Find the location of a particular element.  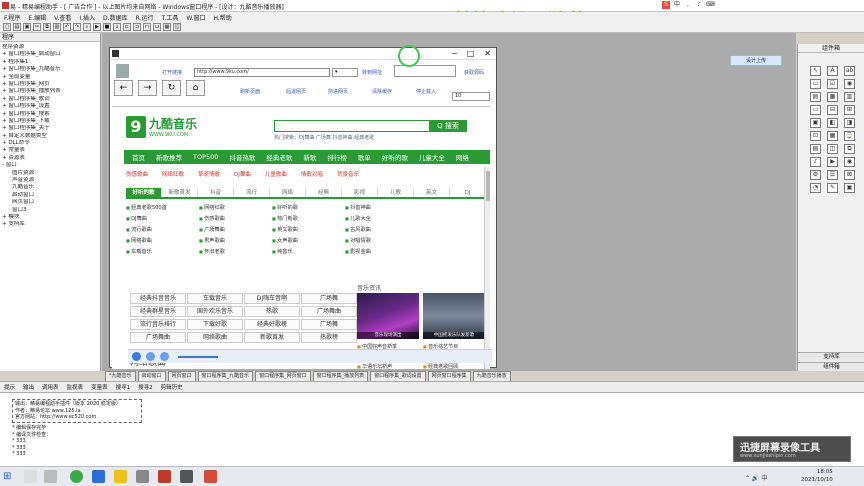

song-item: 广场舞曲 is located at coordinates (235, 230).